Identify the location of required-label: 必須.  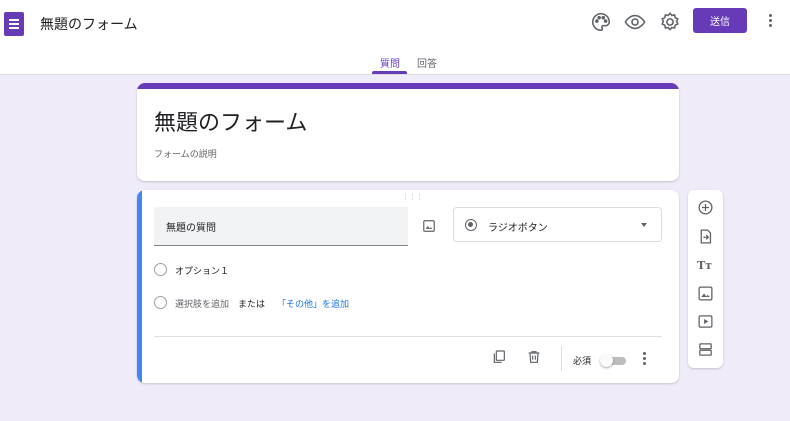
(582, 362).